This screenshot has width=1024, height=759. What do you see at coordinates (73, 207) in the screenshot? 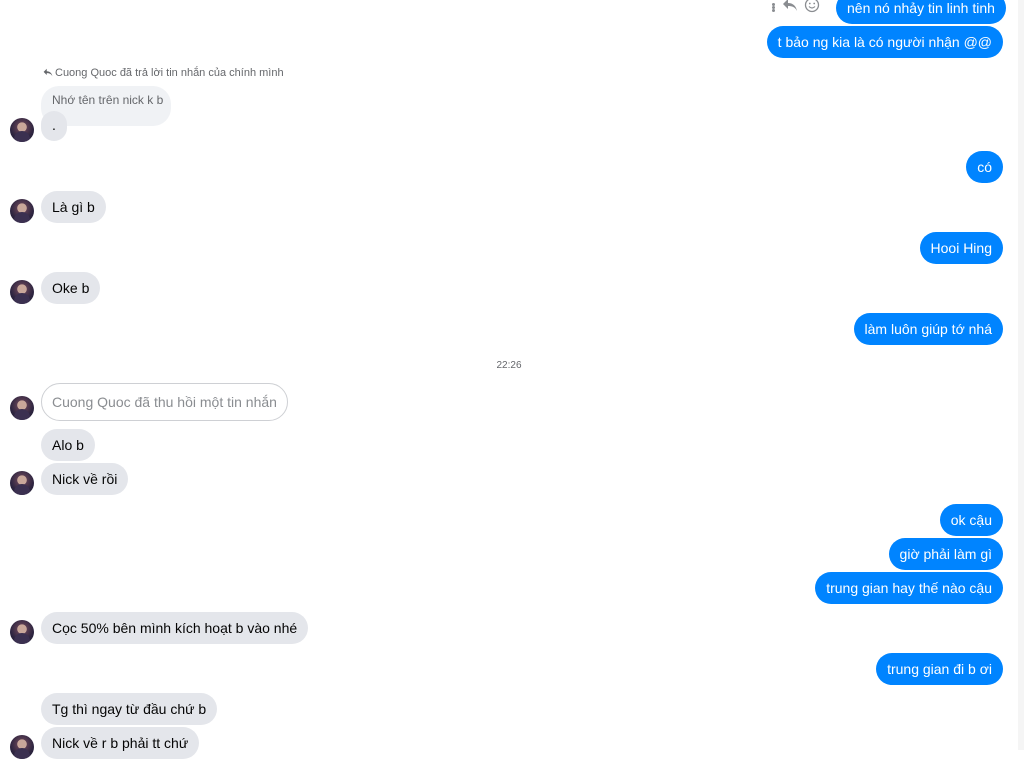
I see `message-incoming: Là gì b` at bounding box center [73, 207].